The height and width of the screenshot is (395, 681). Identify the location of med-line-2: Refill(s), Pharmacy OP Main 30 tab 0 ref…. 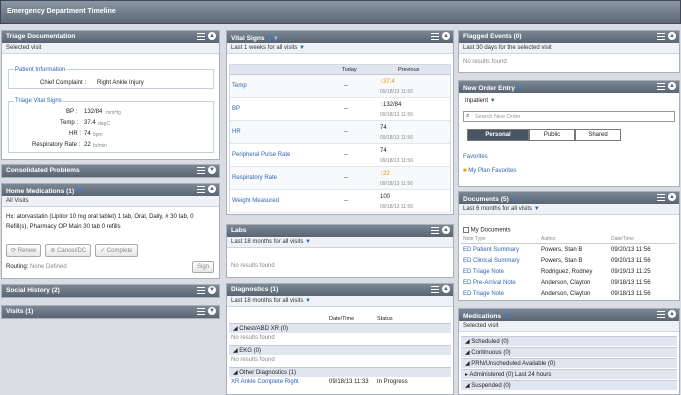
(63, 227).